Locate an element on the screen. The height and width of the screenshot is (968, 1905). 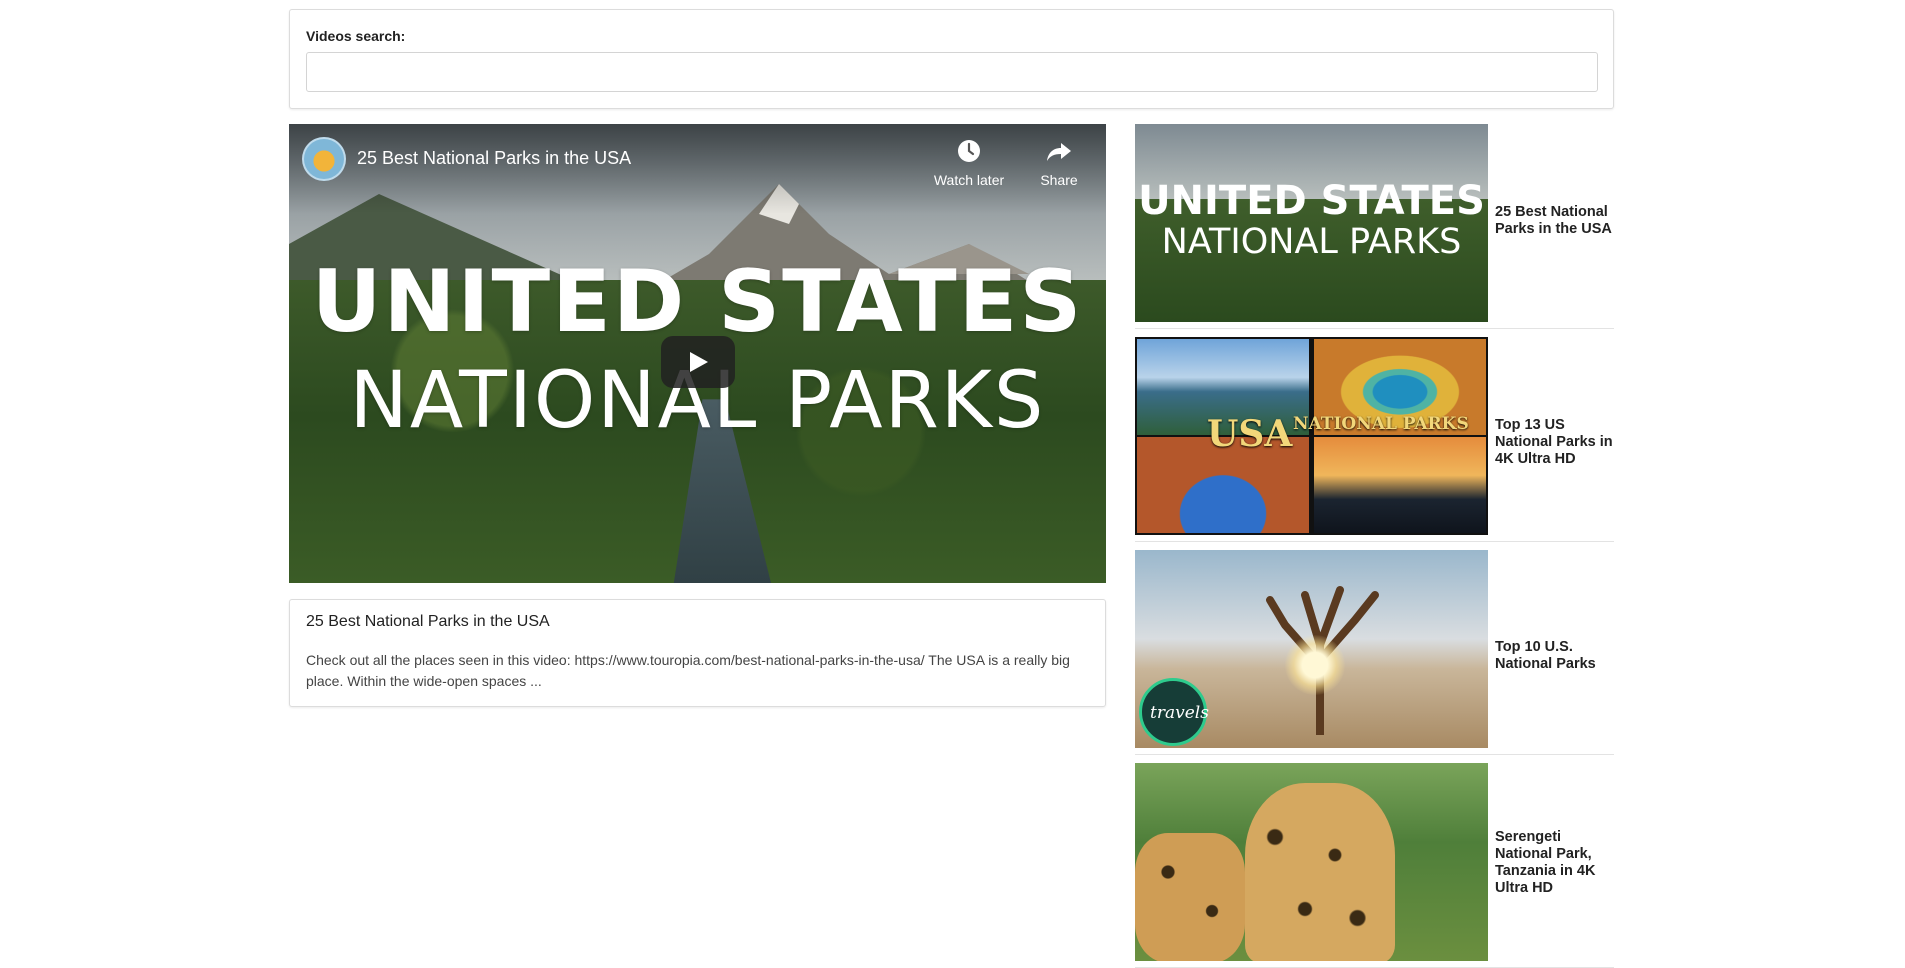
list-item-title: Top 10 U.S. National Parks is located at coordinates (1554, 656).